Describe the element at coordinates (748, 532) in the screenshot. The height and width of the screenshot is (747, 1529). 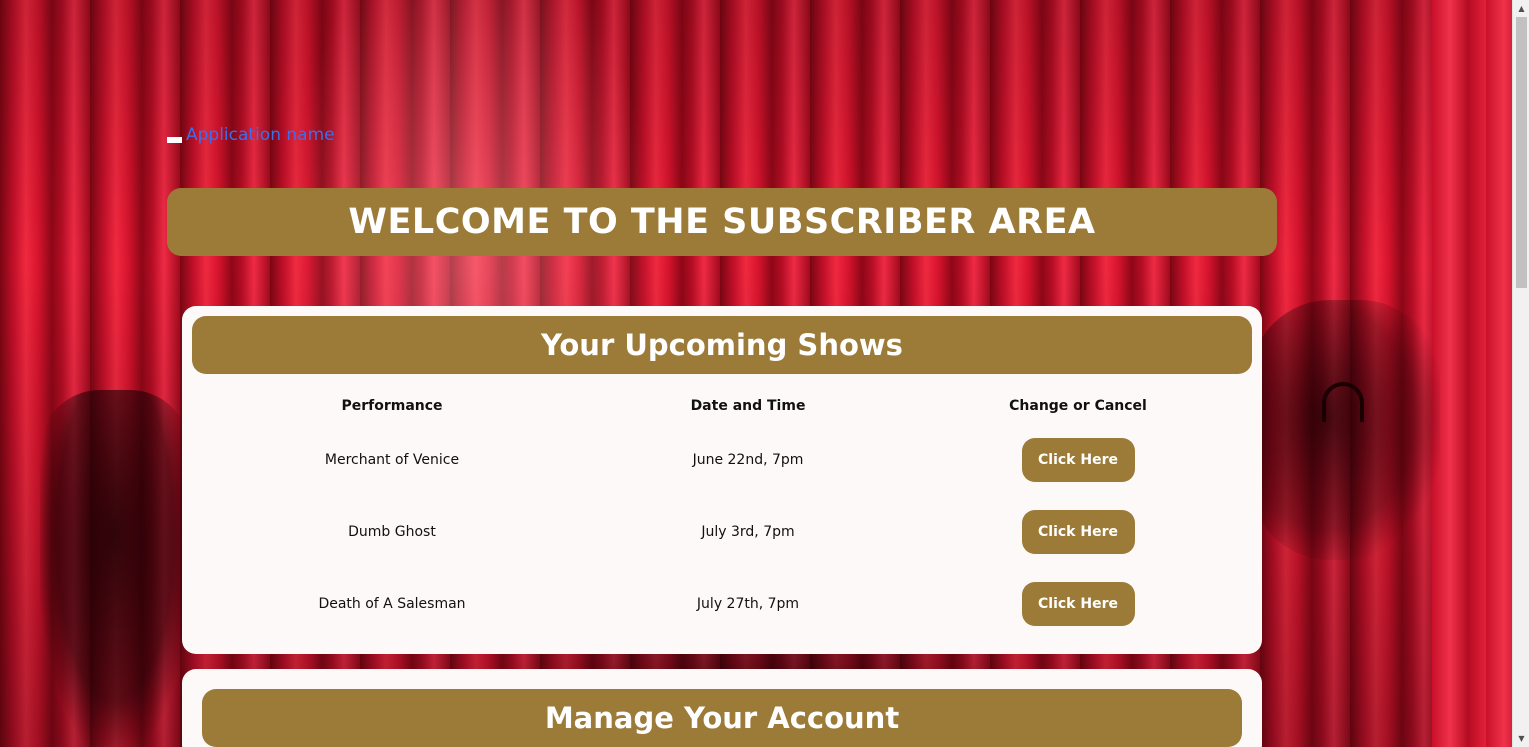
I see `datetime-cell: July 3rd, 7pm` at that location.